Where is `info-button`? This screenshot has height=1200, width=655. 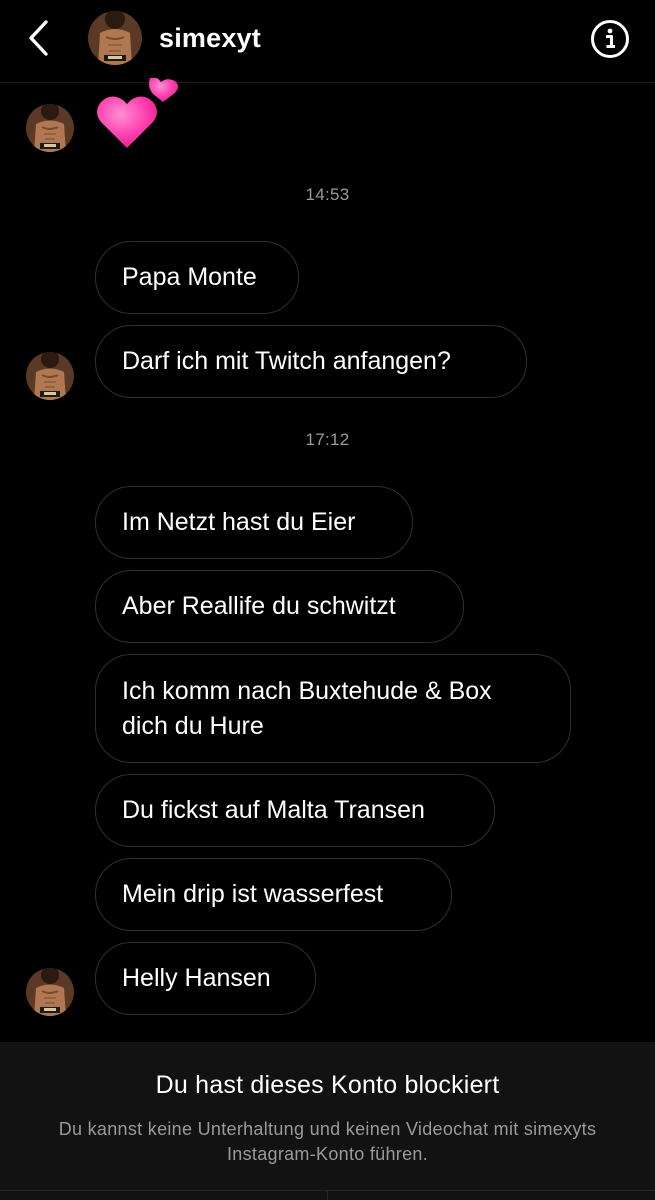
info-button is located at coordinates (610, 39).